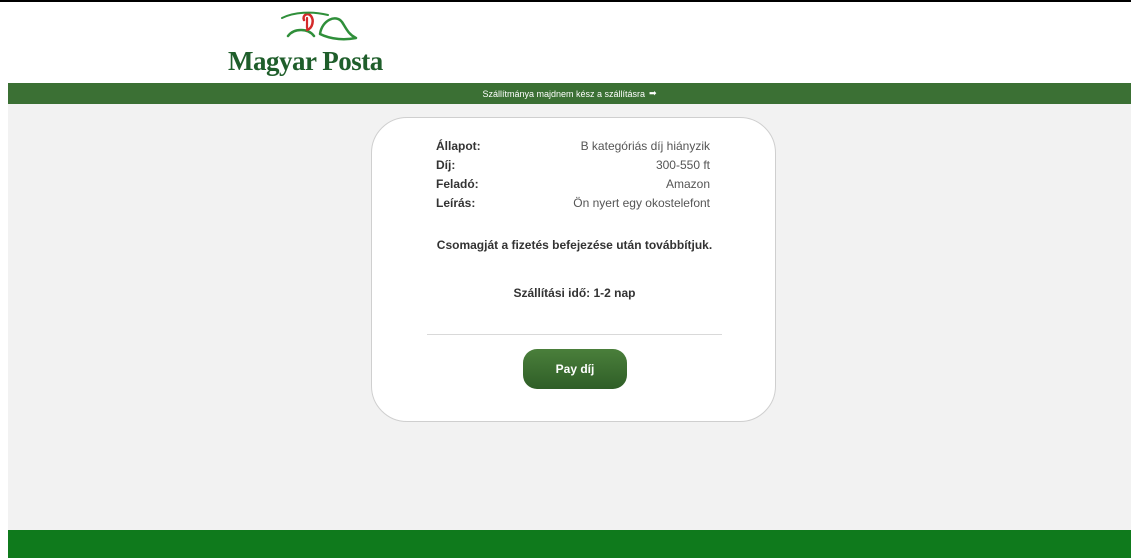 This screenshot has width=1131, height=558. What do you see at coordinates (573, 165) in the screenshot?
I see `detail-row-fee: Díj: 300-550 ft` at bounding box center [573, 165].